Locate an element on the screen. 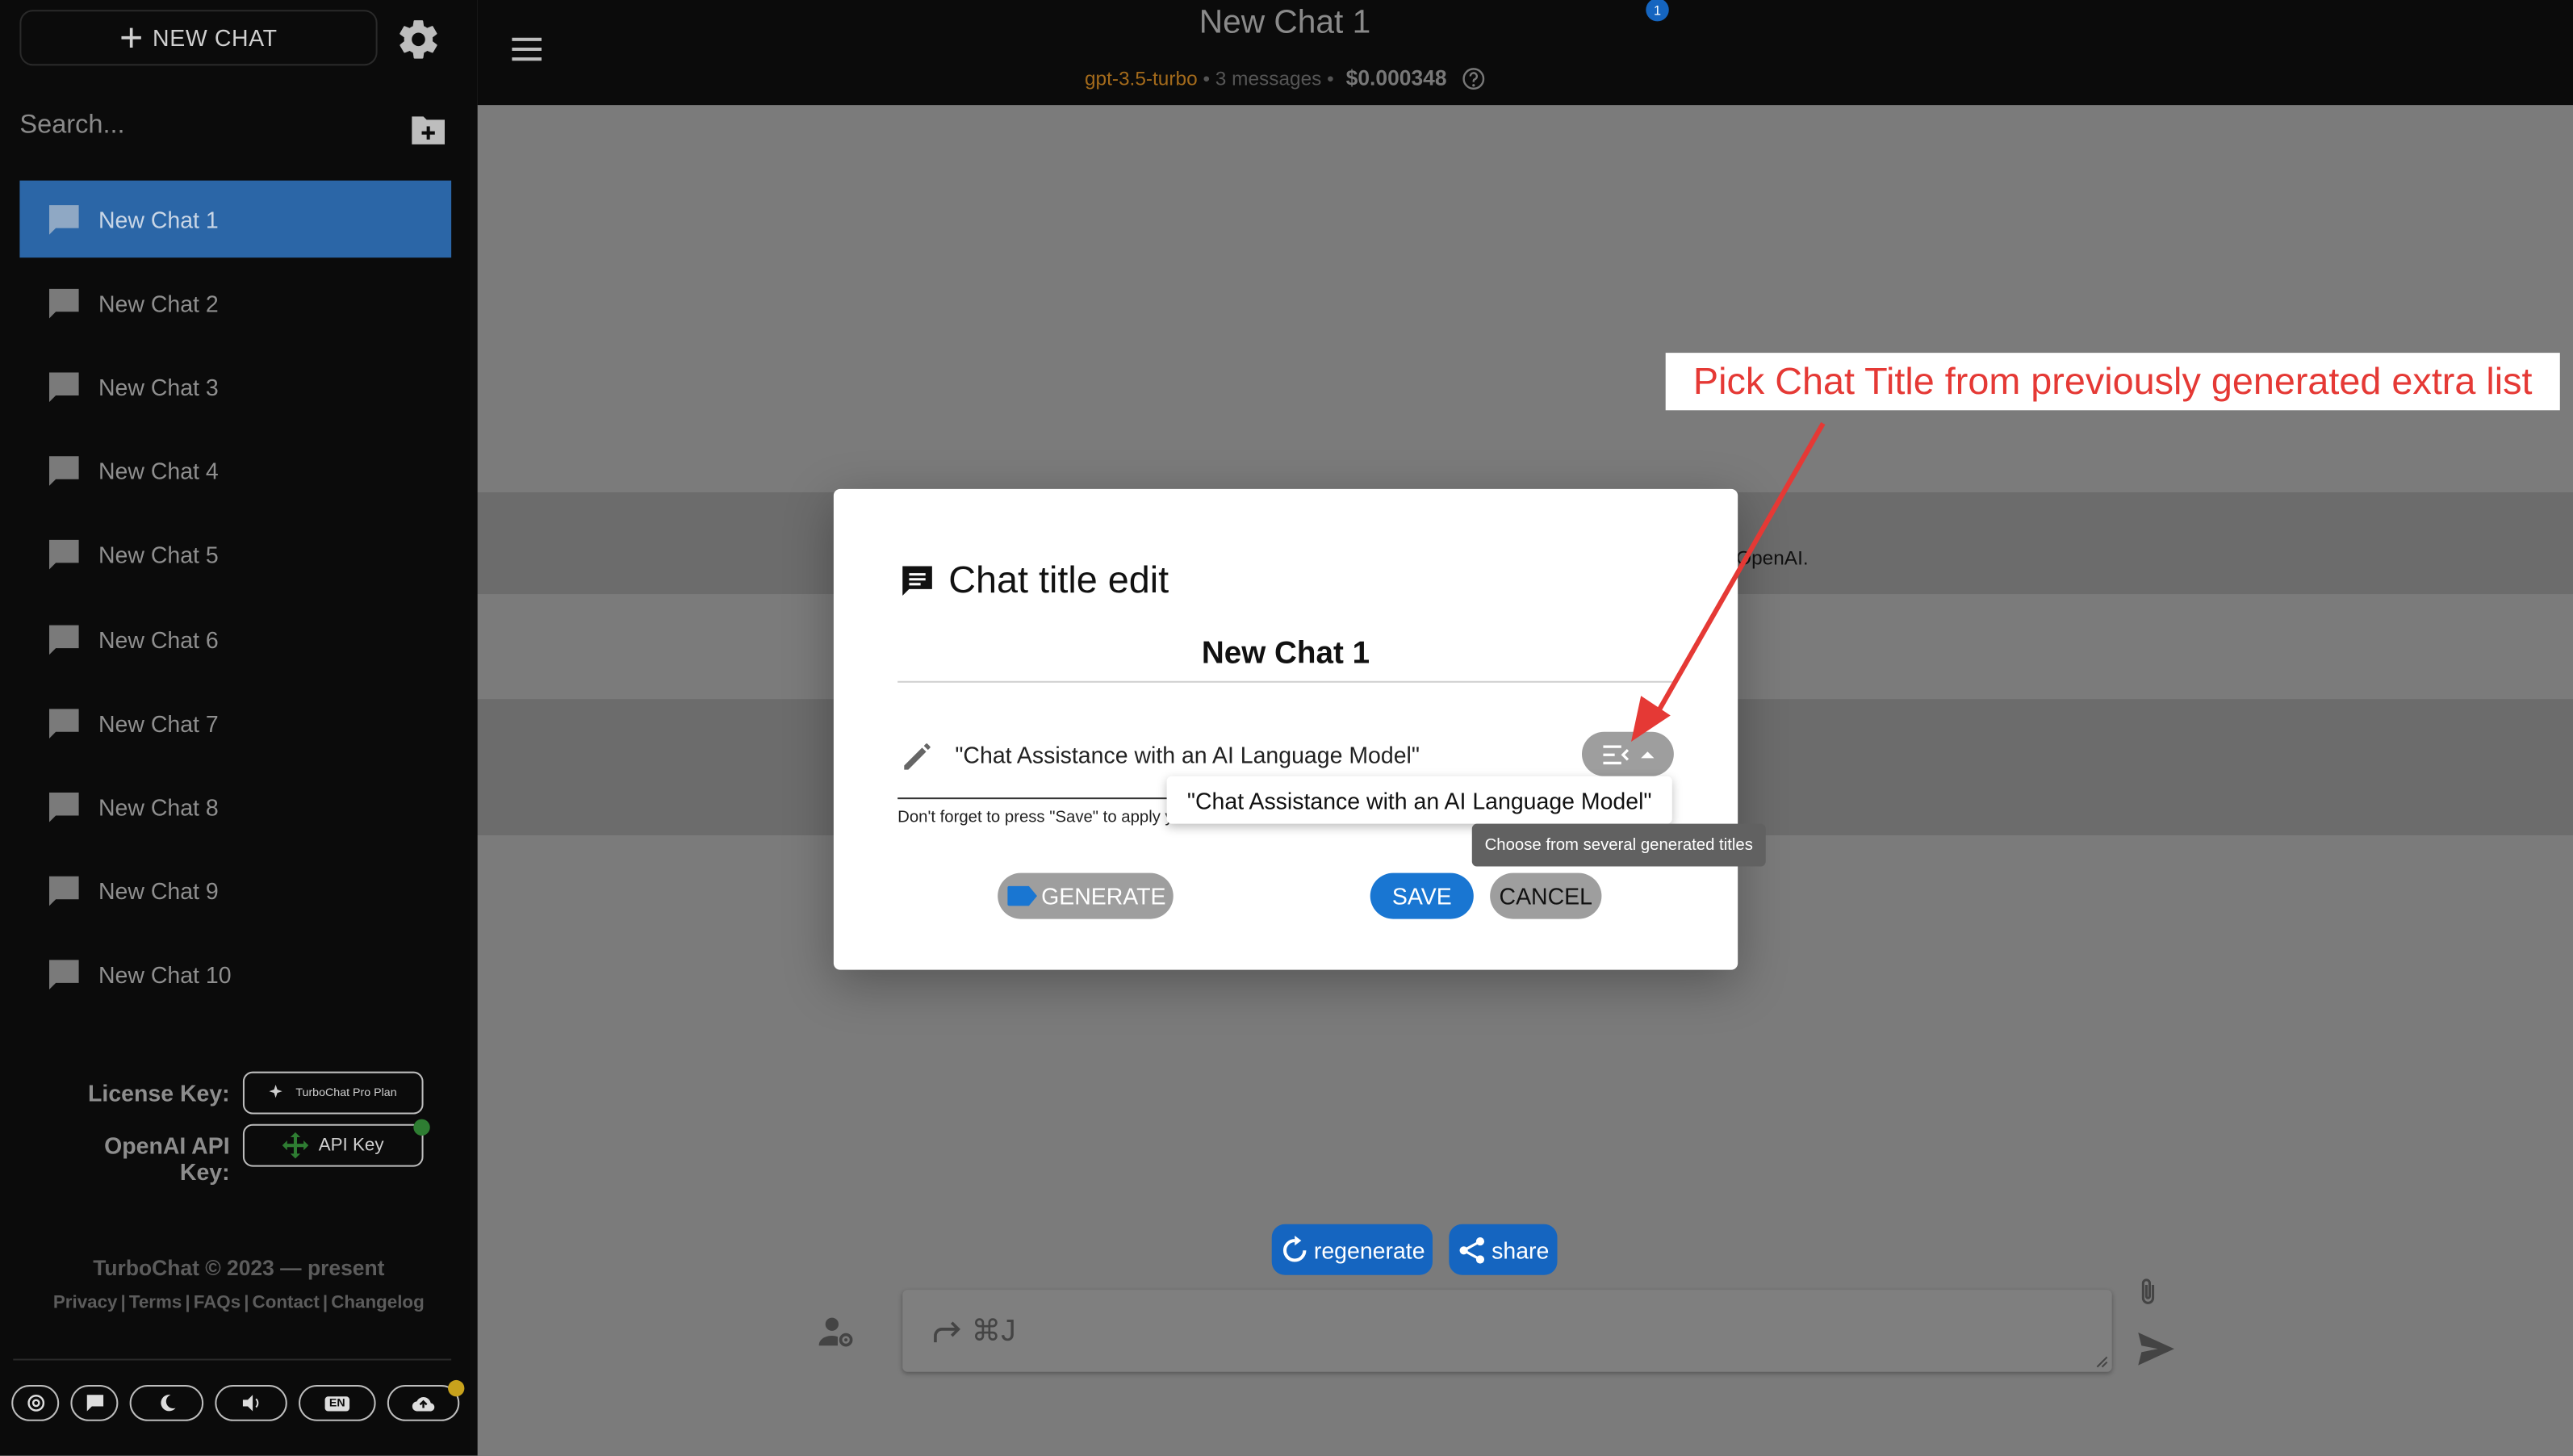 The image size is (2573, 1456). api-key-button: API Key is located at coordinates (333, 1145).